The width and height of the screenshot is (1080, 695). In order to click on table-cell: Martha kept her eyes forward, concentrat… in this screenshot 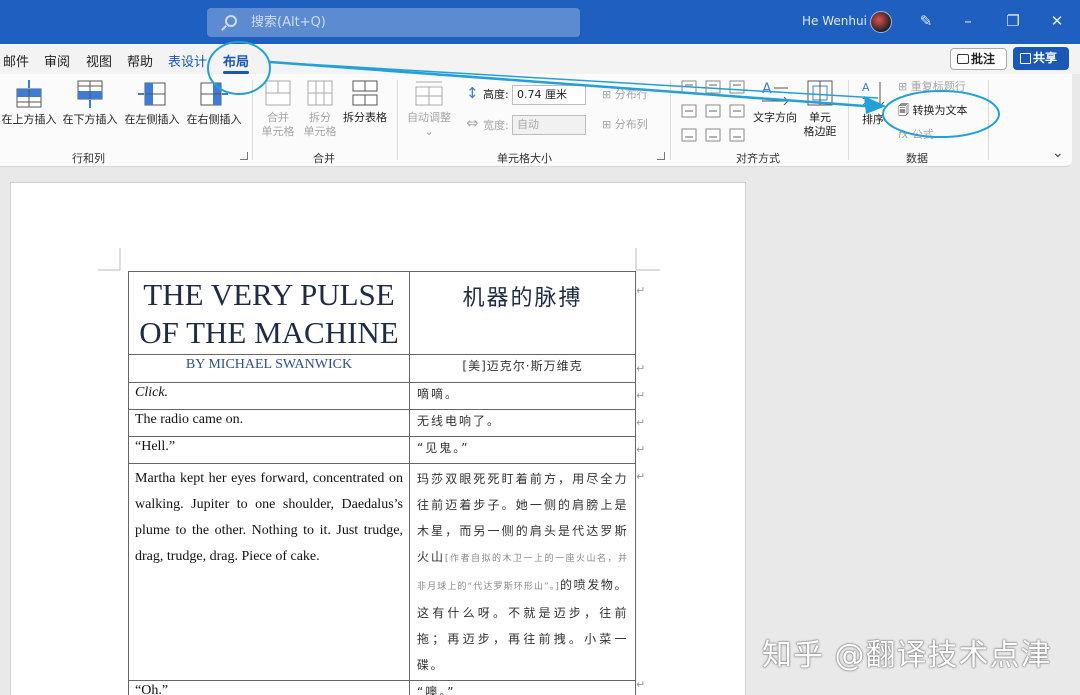, I will do `click(269, 572)`.